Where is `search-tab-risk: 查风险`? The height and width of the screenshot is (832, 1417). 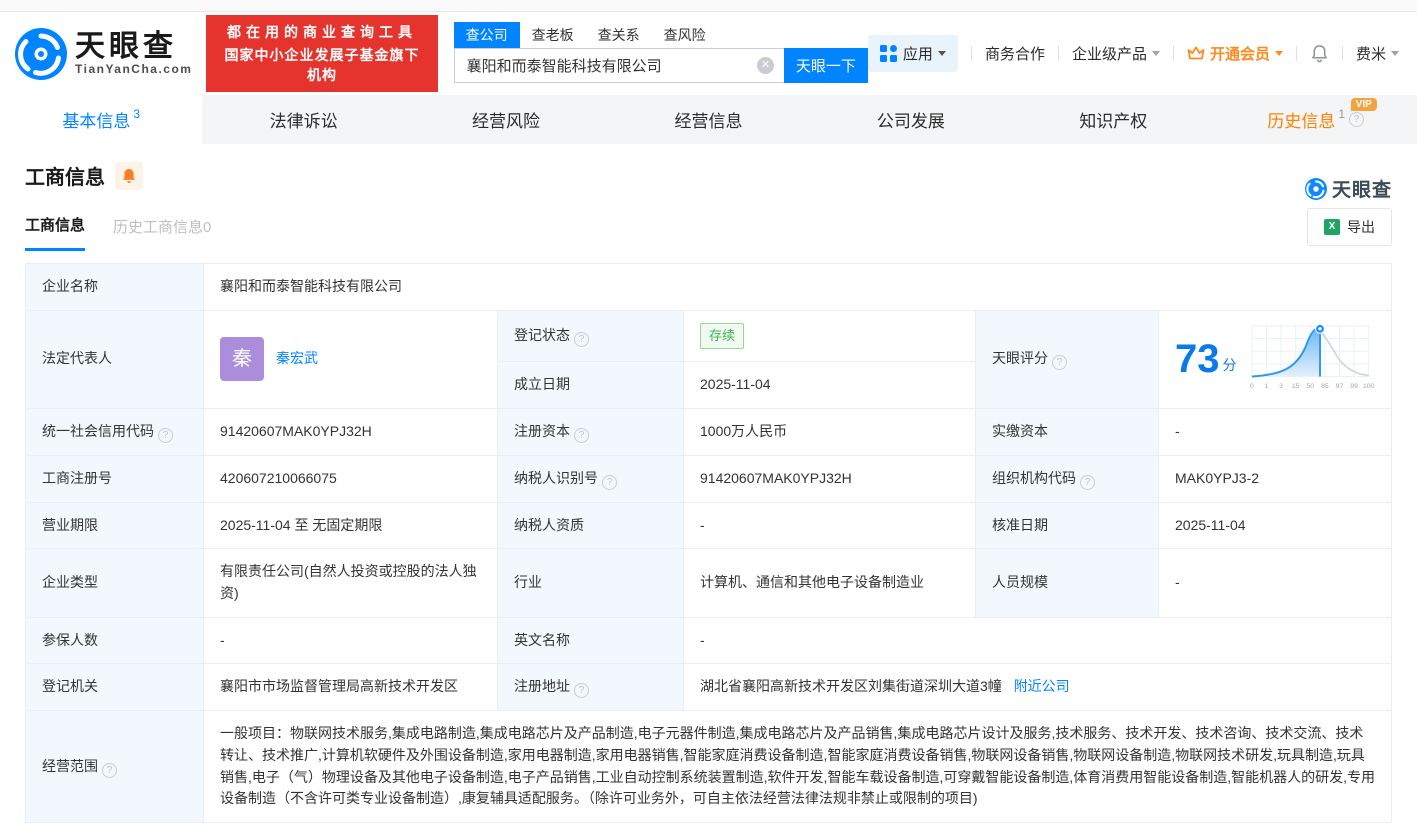 search-tab-risk: 查风险 is located at coordinates (685, 35).